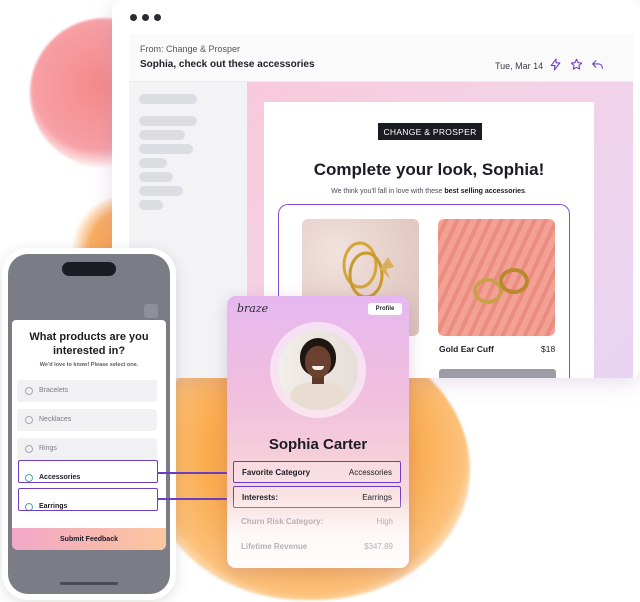 This screenshot has width=640, height=602. What do you see at coordinates (317, 547) in the screenshot?
I see `profile-row-lifetime-revenue: Lifetime Revenue $347.89` at bounding box center [317, 547].